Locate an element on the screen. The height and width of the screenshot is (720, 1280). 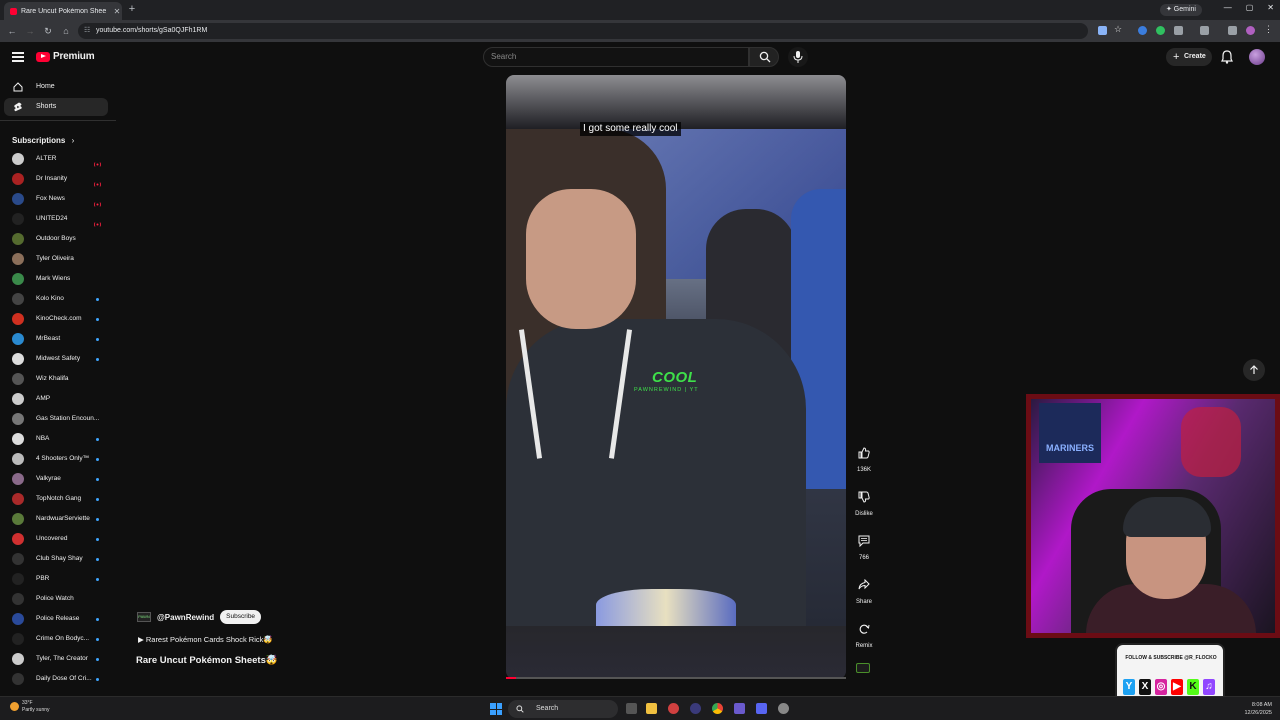
playlist-link: ▶ Rarest Pokémon Cards Shock Rick🤯 is located at coordinates (205, 639).